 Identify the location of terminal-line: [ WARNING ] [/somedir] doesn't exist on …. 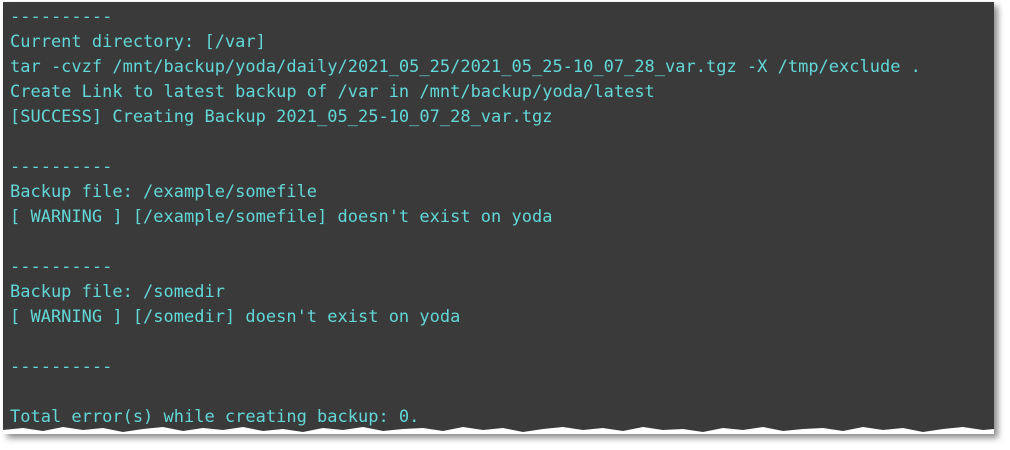
(235, 317).